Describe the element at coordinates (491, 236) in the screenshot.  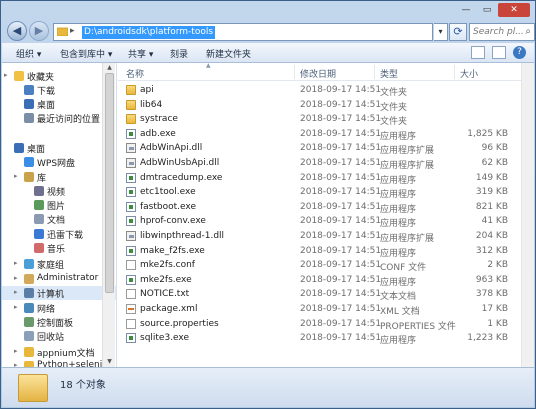
I see `file-size: 204 KB` at that location.